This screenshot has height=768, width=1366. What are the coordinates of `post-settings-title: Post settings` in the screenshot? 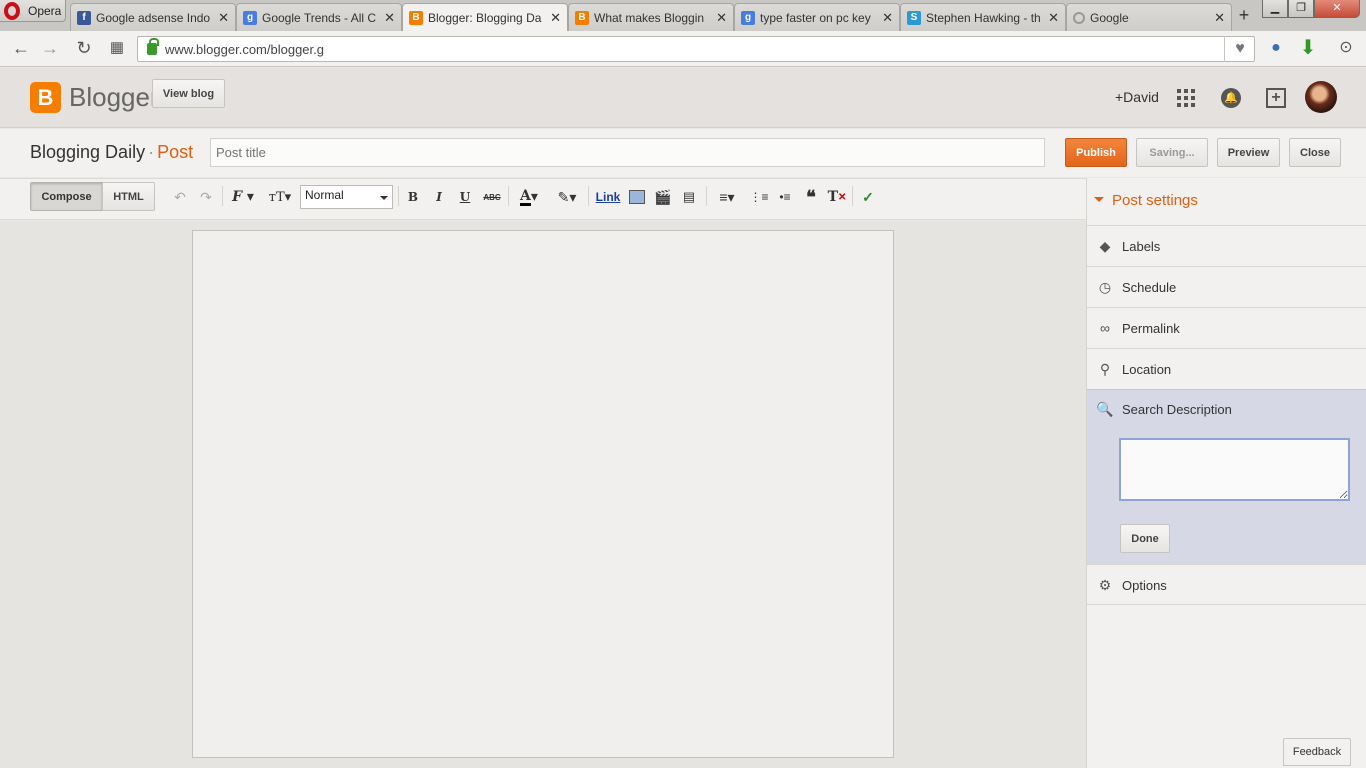 It's located at (1155, 200).